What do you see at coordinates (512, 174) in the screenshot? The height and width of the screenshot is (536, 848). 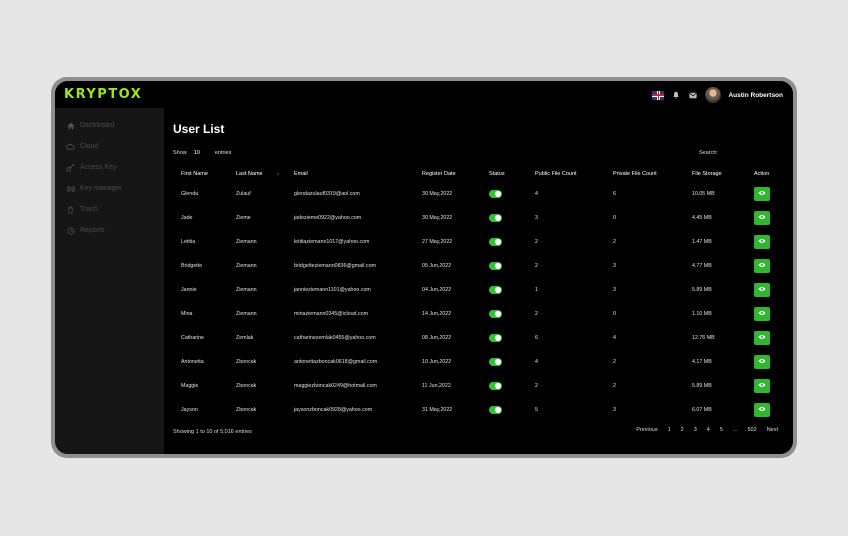 I see `col-status: Status` at bounding box center [512, 174].